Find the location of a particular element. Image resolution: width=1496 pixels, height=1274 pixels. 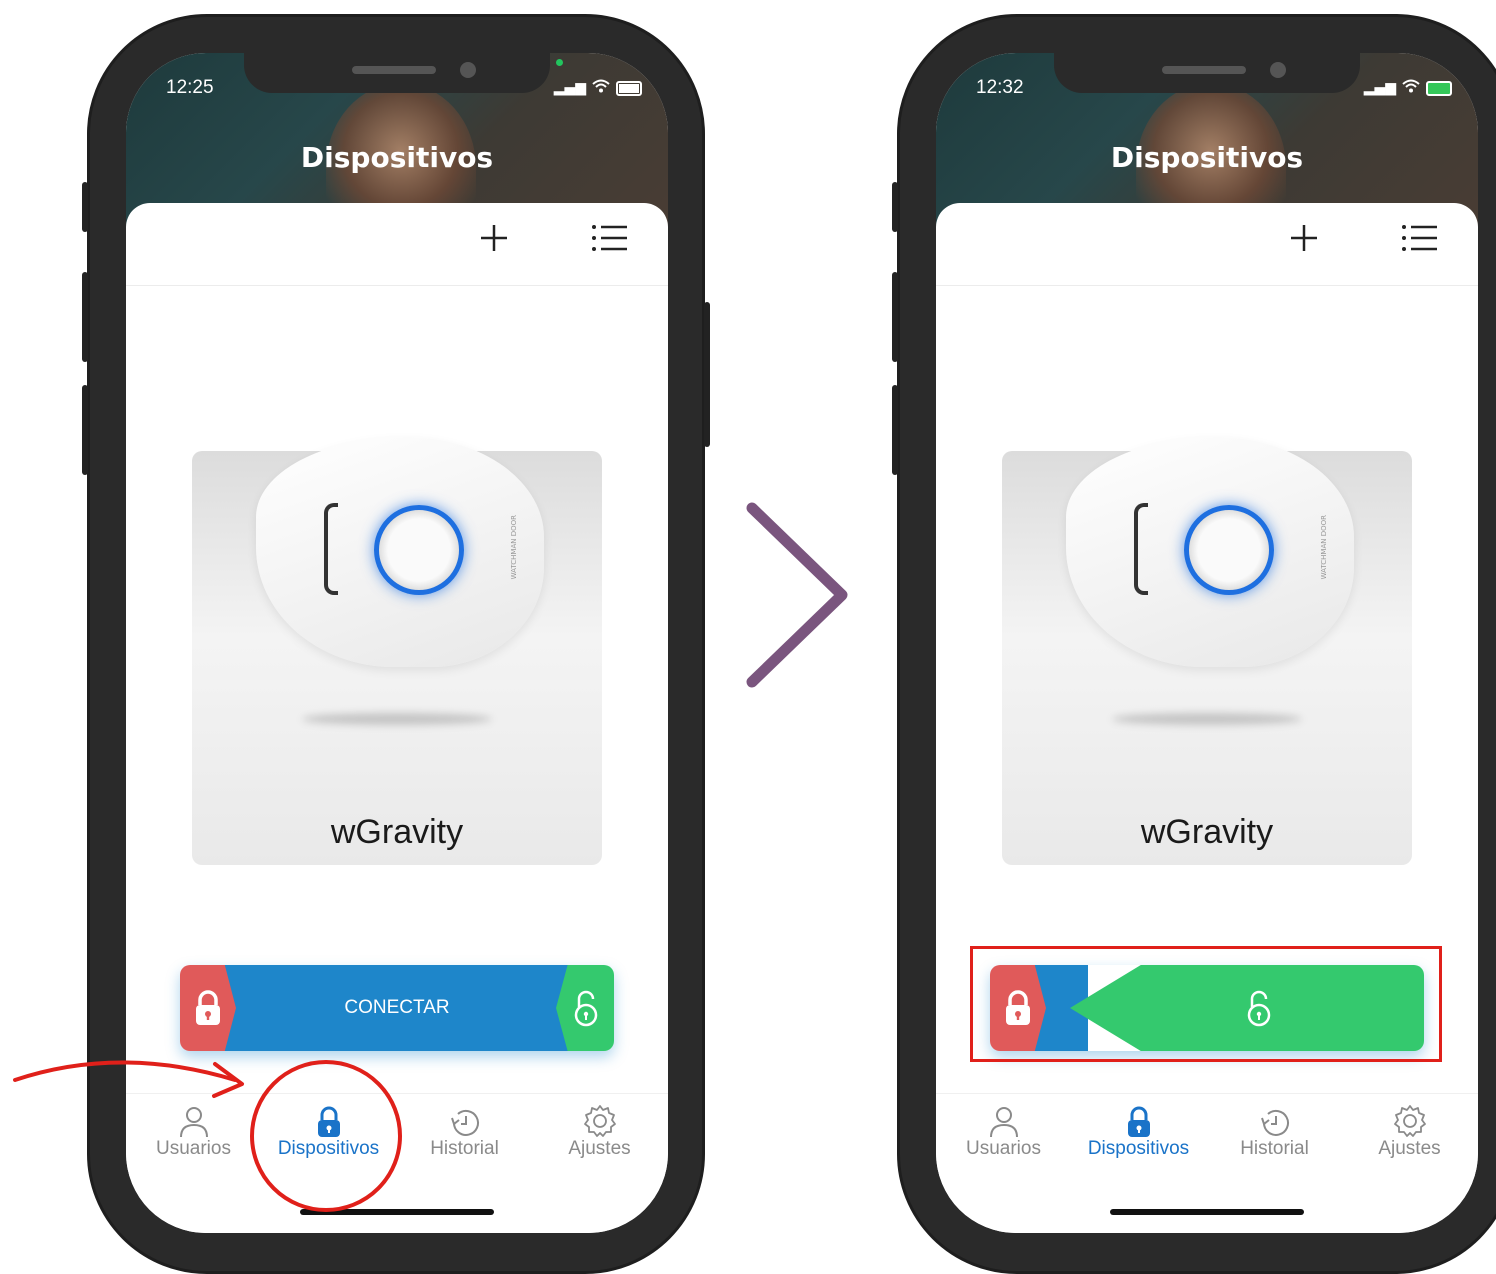

power-button is located at coordinates (707, 374).